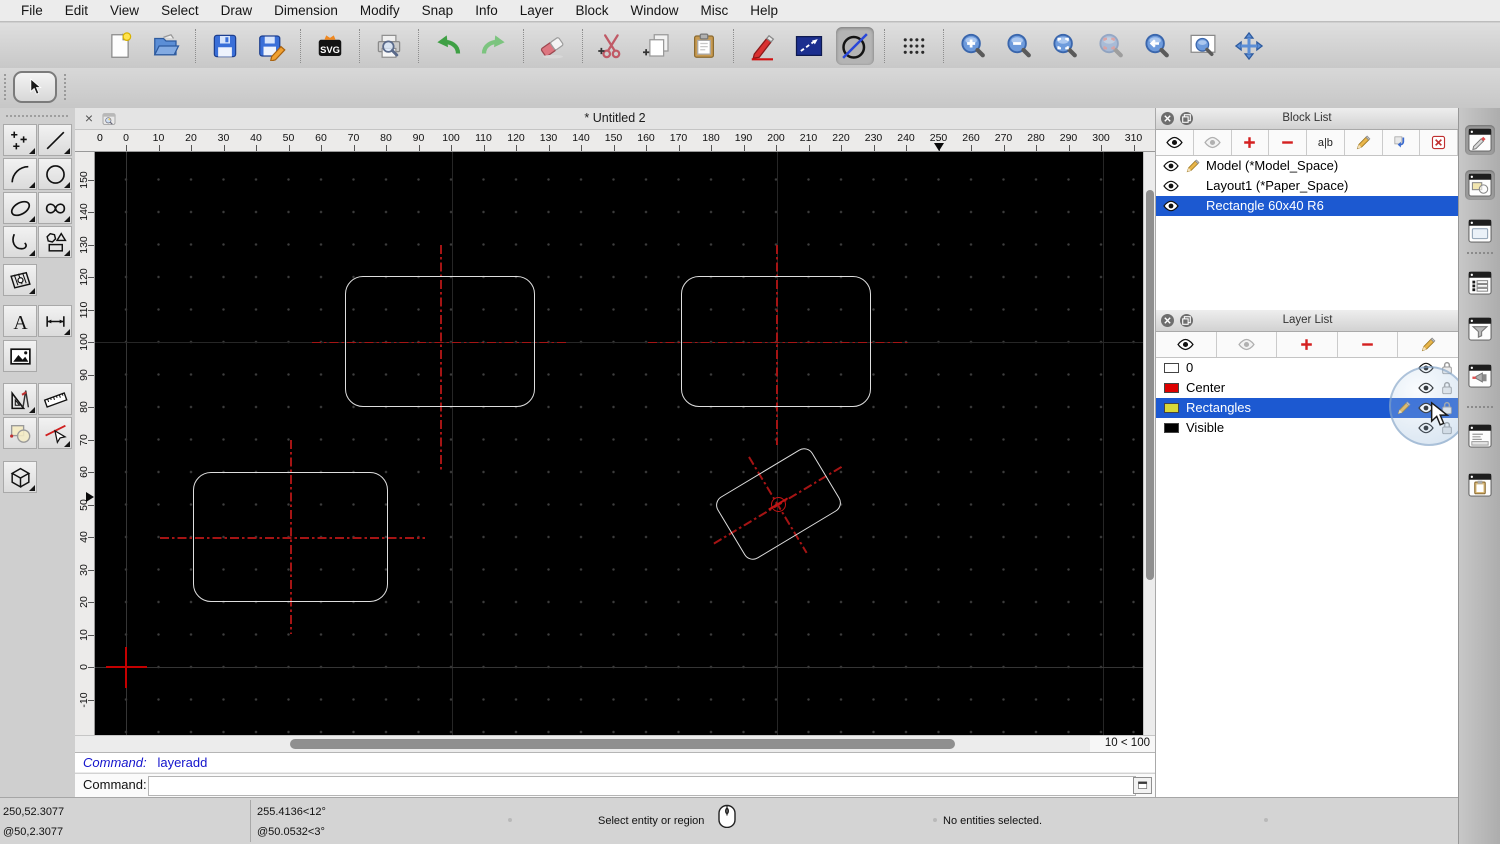 Image resolution: width=1500 pixels, height=844 pixels. I want to click on panel-float-button, so click(1186, 320).